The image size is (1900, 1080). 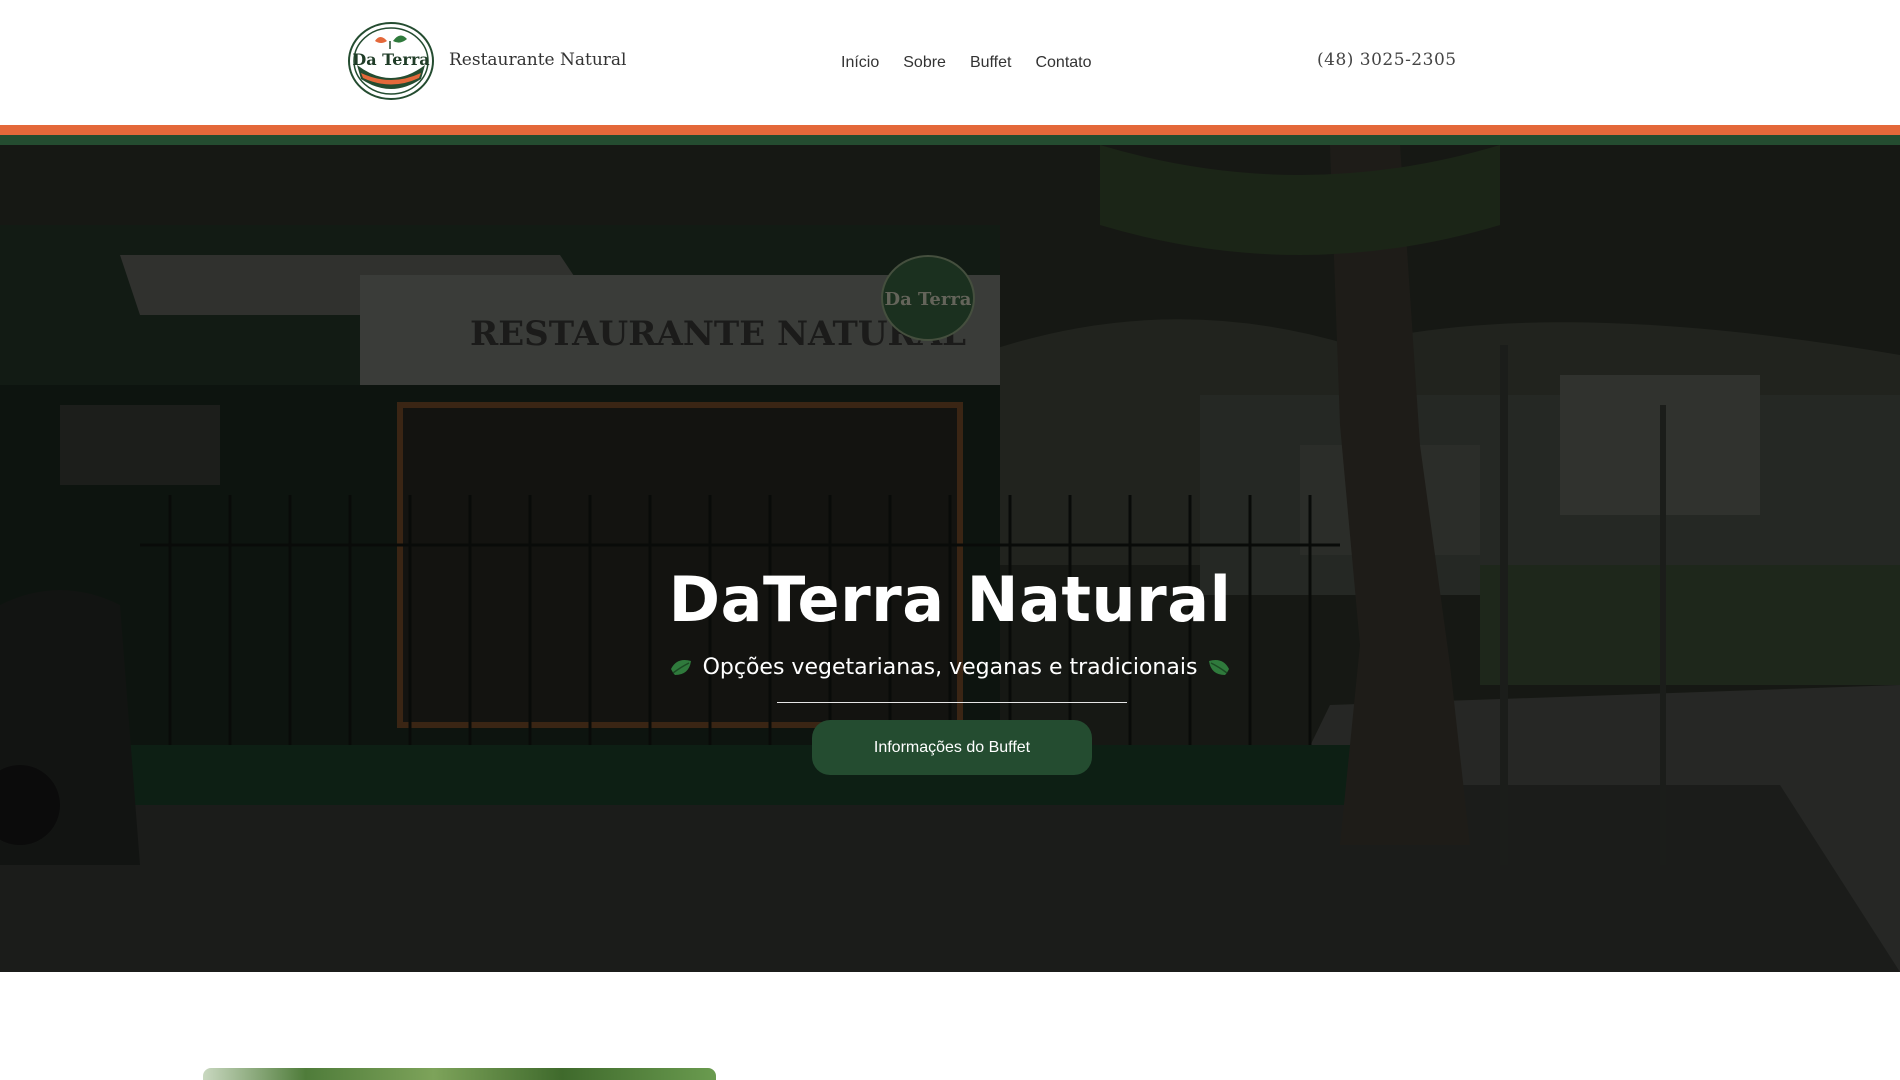 I want to click on phone-number: (48) 3025-2305, so click(x=1387, y=60).